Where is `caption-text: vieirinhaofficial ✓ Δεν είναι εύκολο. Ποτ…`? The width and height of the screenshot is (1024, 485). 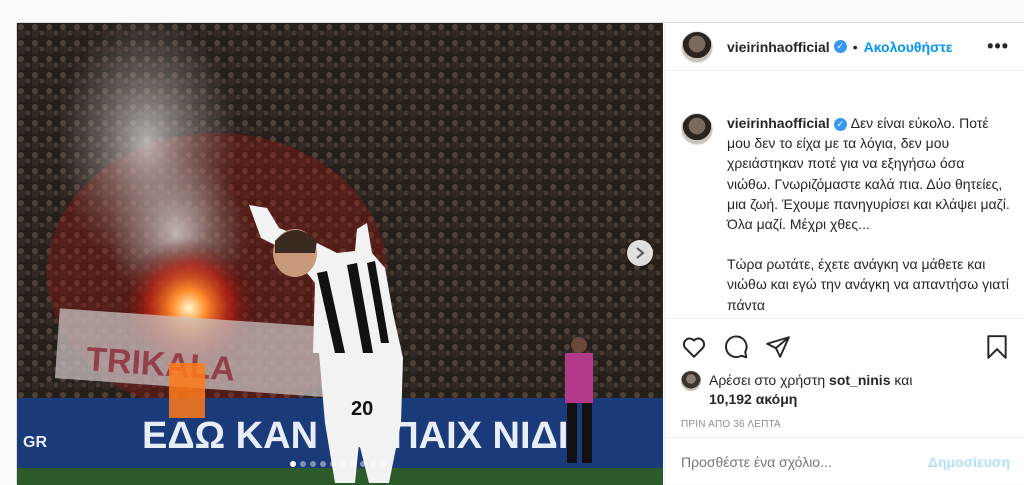 caption-text: vieirinhaofficial ✓ Δεν είναι εύκολο. Ποτ… is located at coordinates (868, 214).